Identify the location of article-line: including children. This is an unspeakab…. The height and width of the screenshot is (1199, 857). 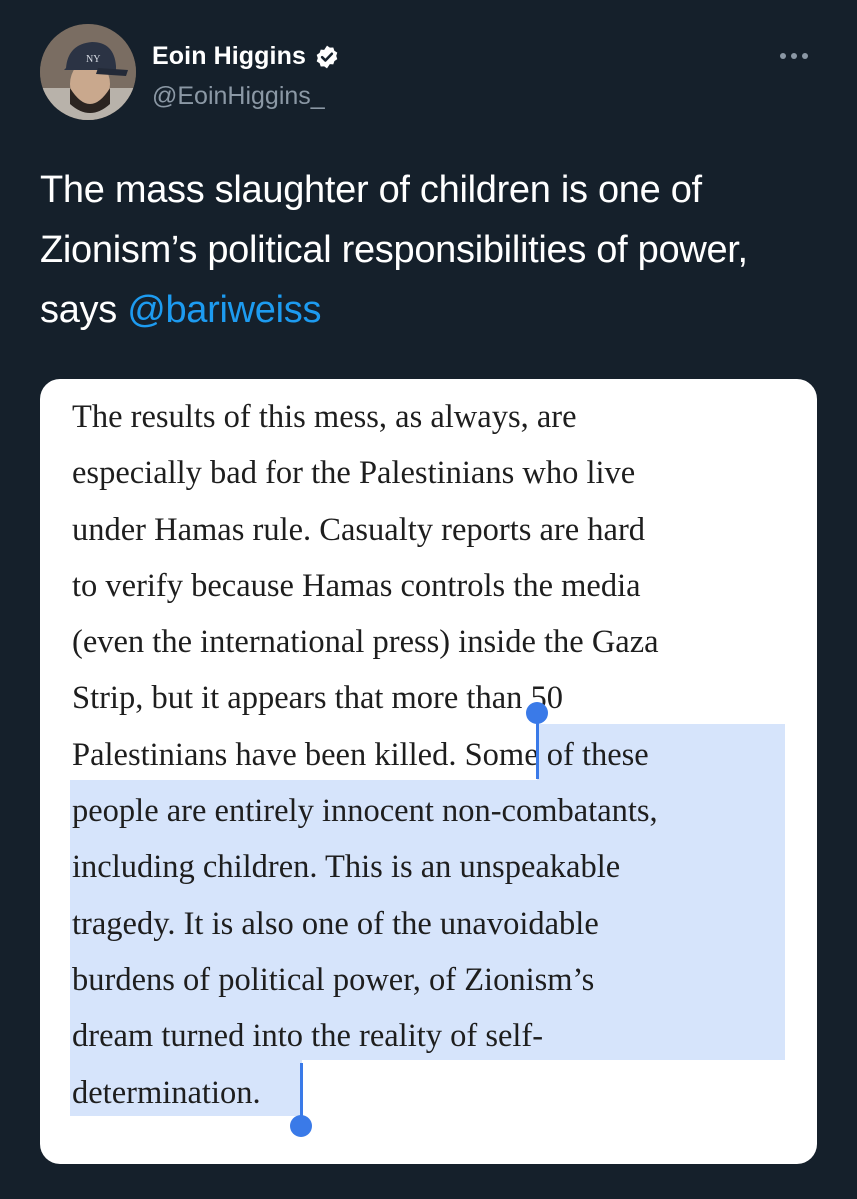
(346, 867).